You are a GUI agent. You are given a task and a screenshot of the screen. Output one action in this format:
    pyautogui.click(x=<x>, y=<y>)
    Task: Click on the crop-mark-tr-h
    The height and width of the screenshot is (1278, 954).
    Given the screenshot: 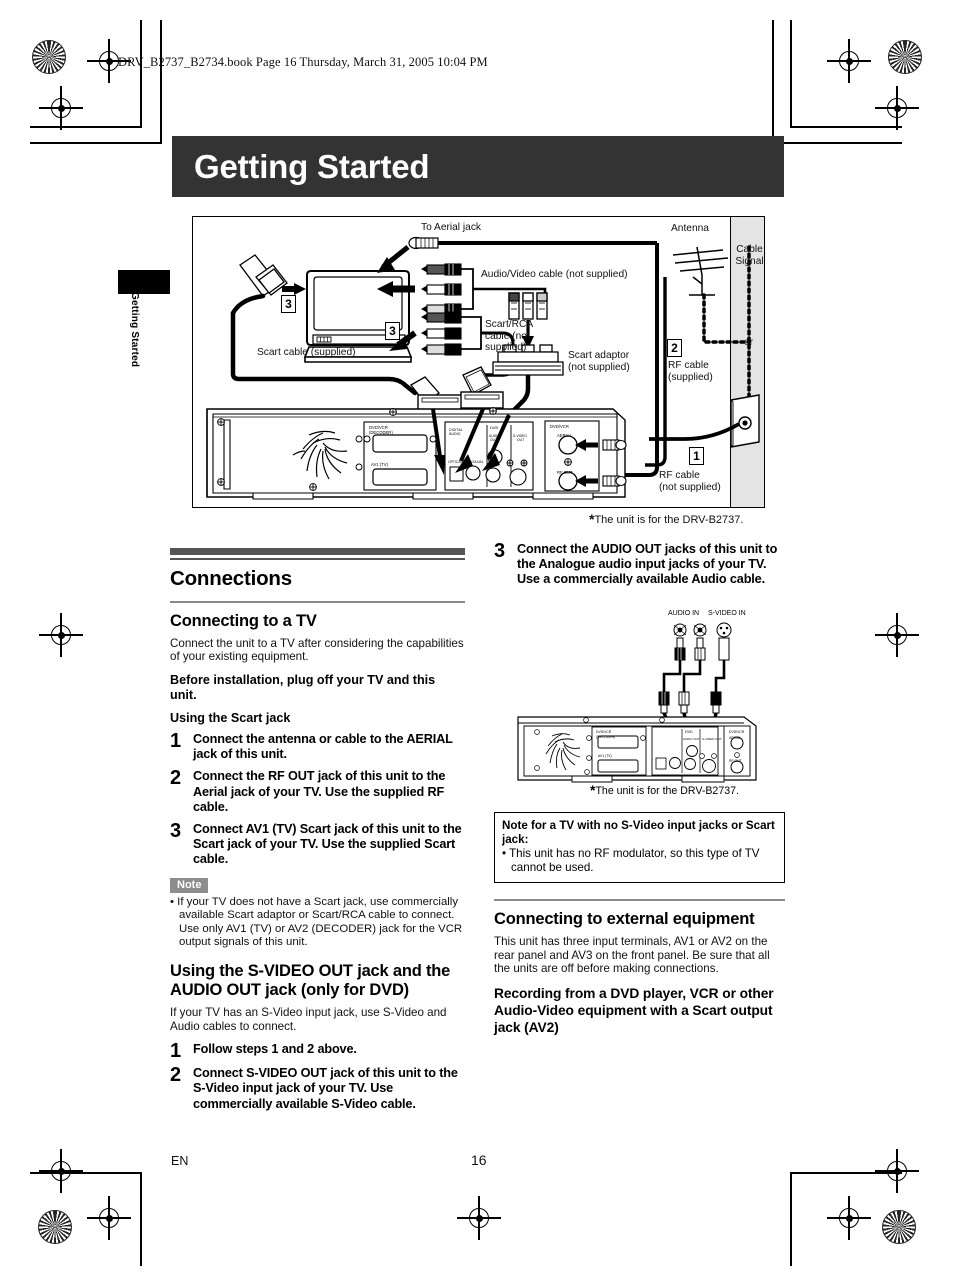 What is the action you would take?
    pyautogui.click(x=846, y=127)
    